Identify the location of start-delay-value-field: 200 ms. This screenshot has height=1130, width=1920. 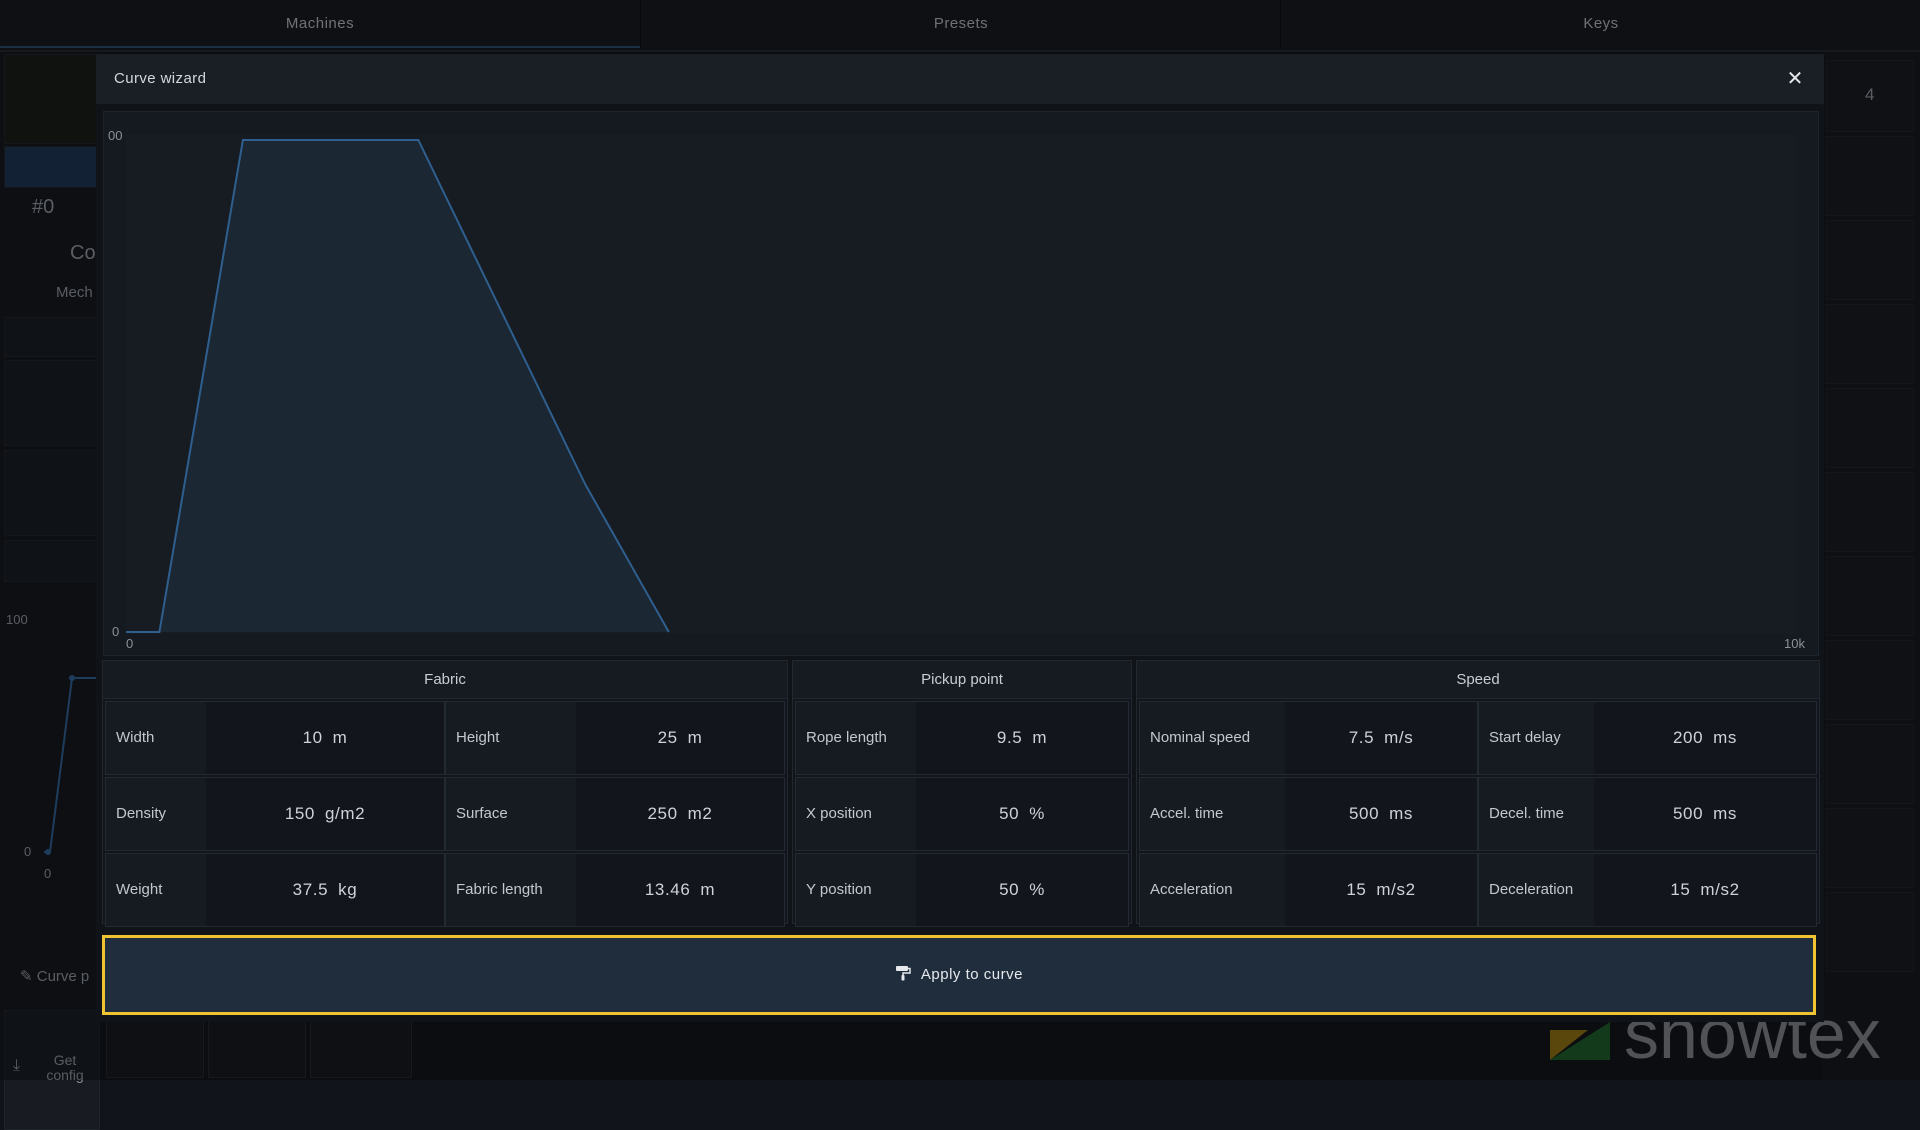
(1705, 738).